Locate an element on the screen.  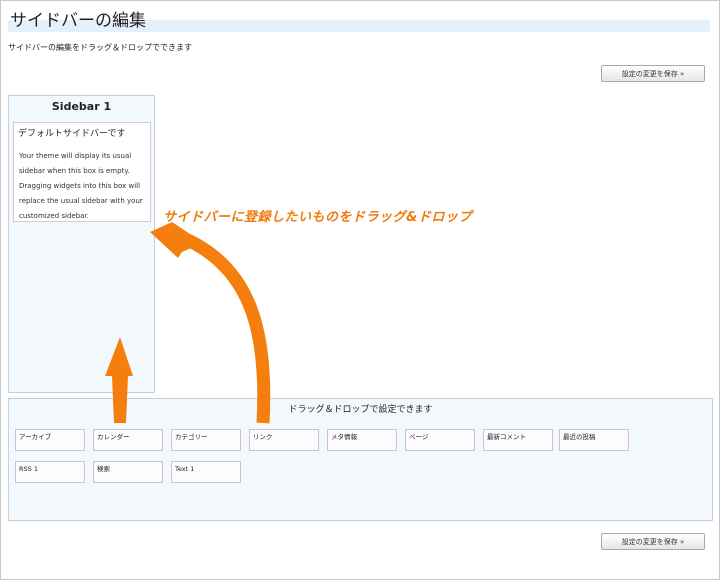
annotation-arrows is located at coordinates (188, 323).